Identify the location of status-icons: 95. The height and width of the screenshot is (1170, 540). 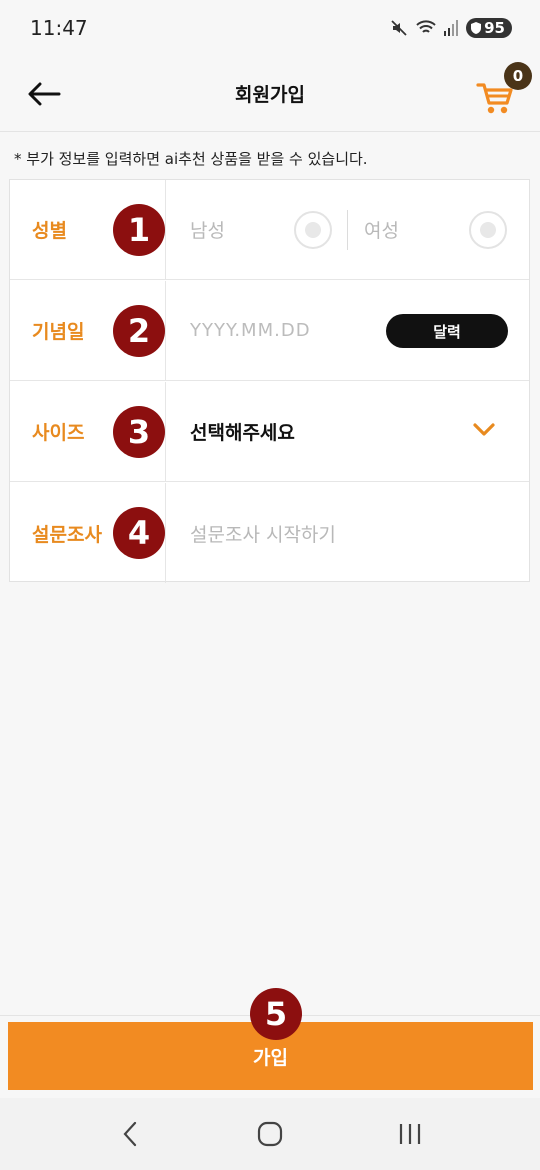
(451, 28).